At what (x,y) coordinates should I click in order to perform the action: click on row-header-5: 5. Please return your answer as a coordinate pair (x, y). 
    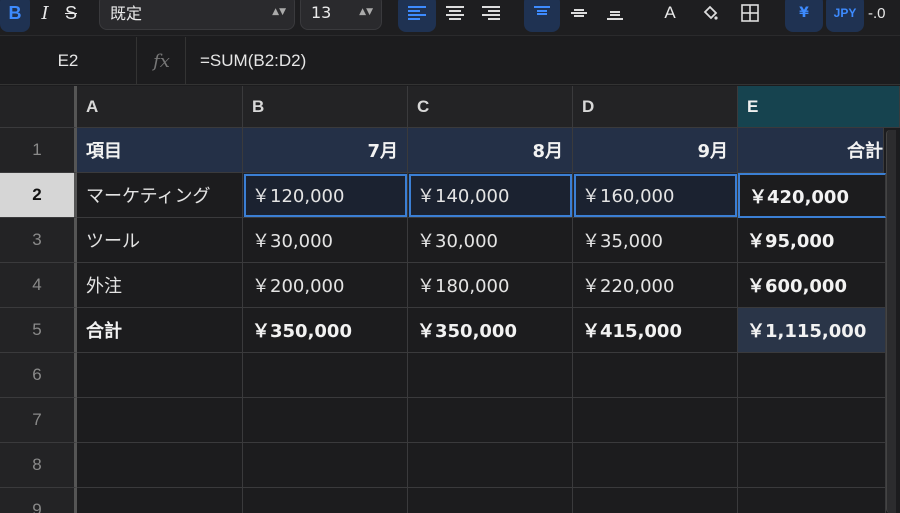
    Looking at the image, I should click on (38, 330).